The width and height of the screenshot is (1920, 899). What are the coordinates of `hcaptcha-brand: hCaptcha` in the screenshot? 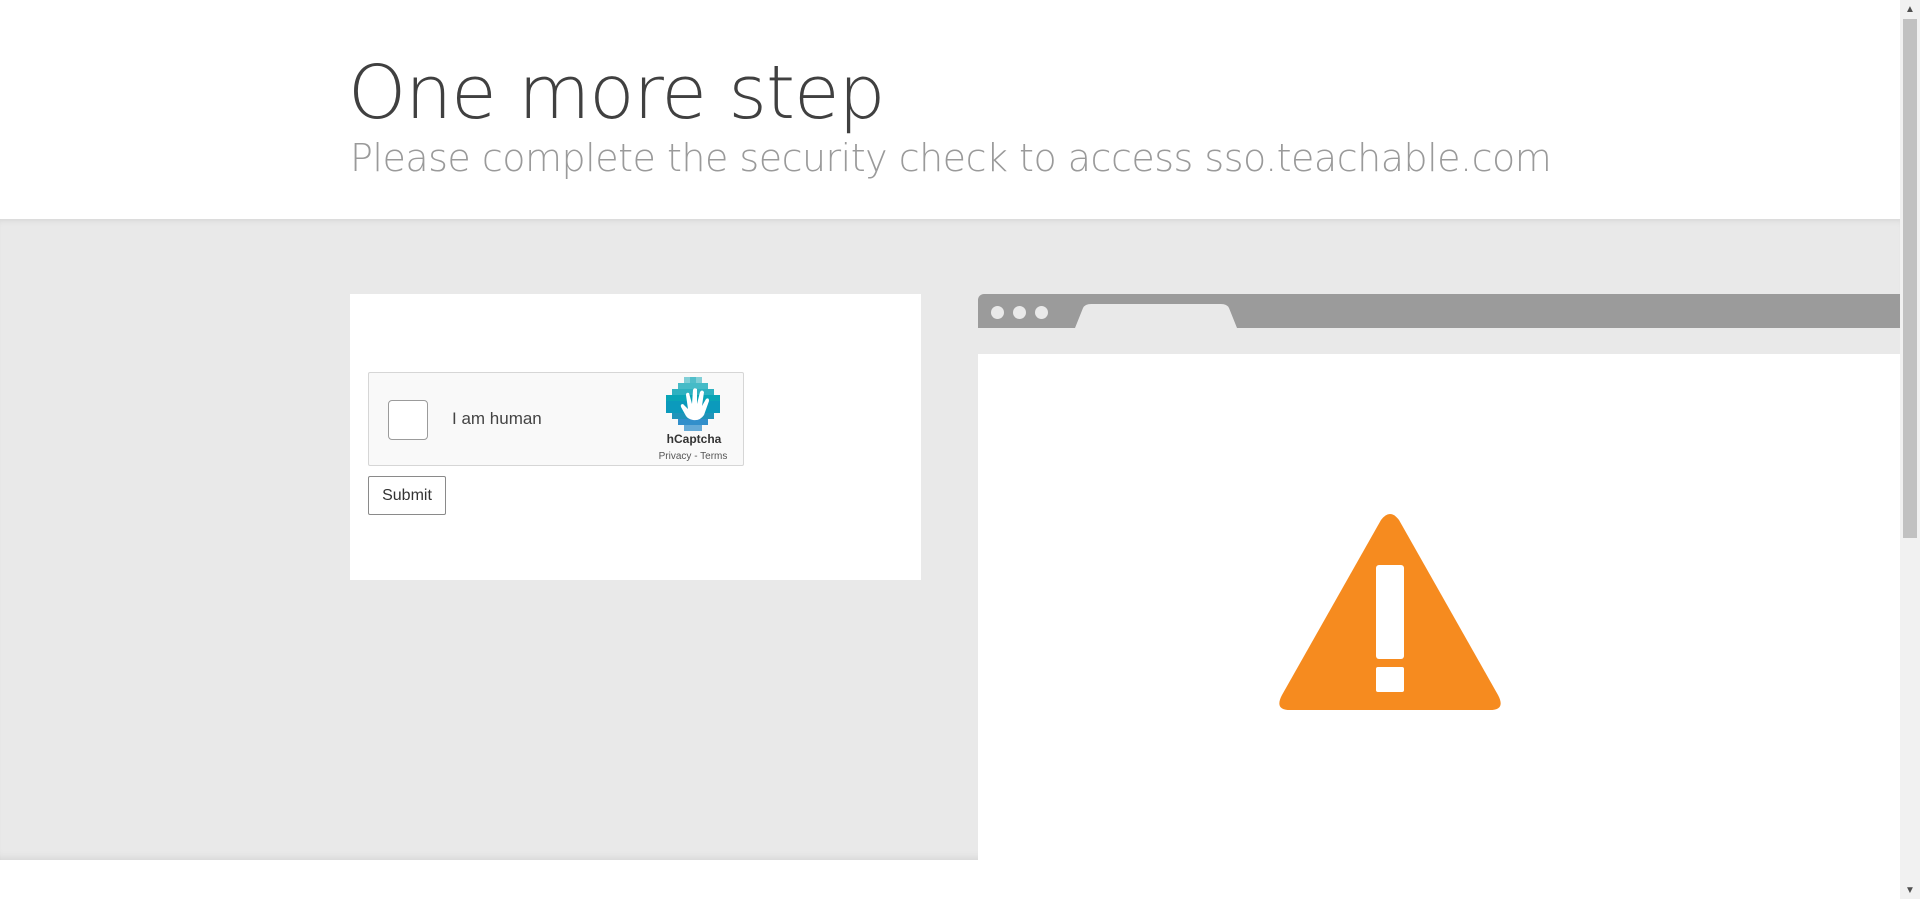 It's located at (694, 439).